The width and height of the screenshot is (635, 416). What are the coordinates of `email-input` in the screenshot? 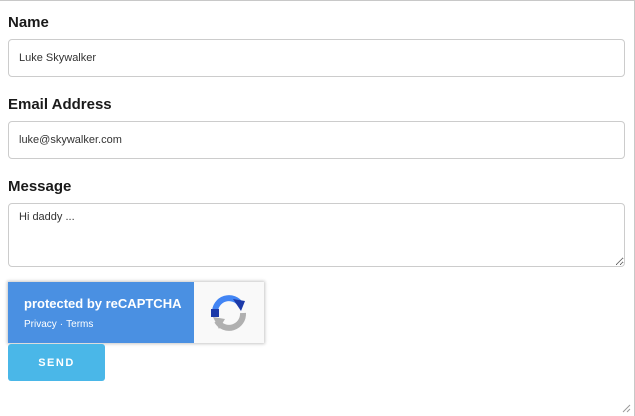 It's located at (316, 140).